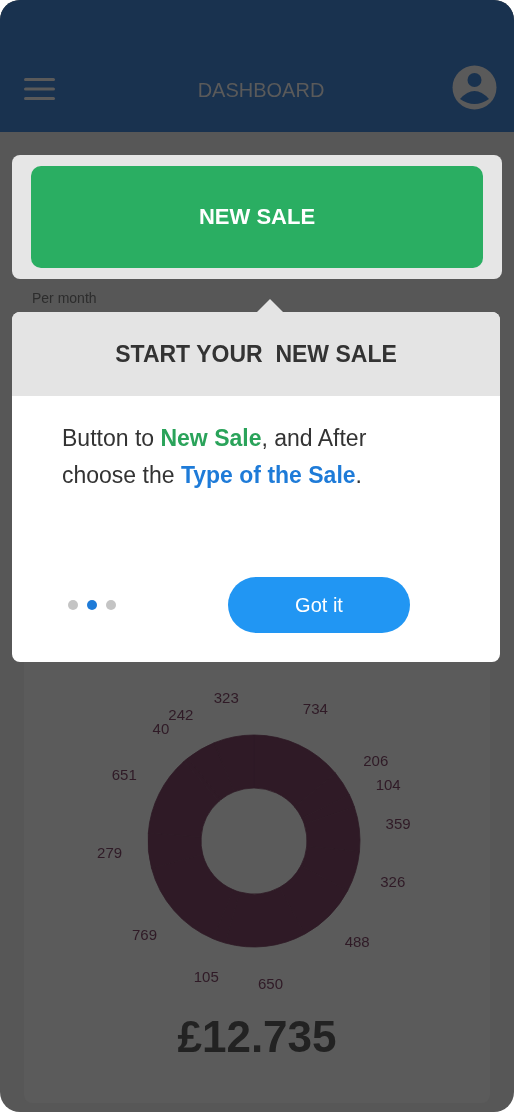 This screenshot has height=1112, width=514. I want to click on page-title: DASHBOARD, so click(261, 90).